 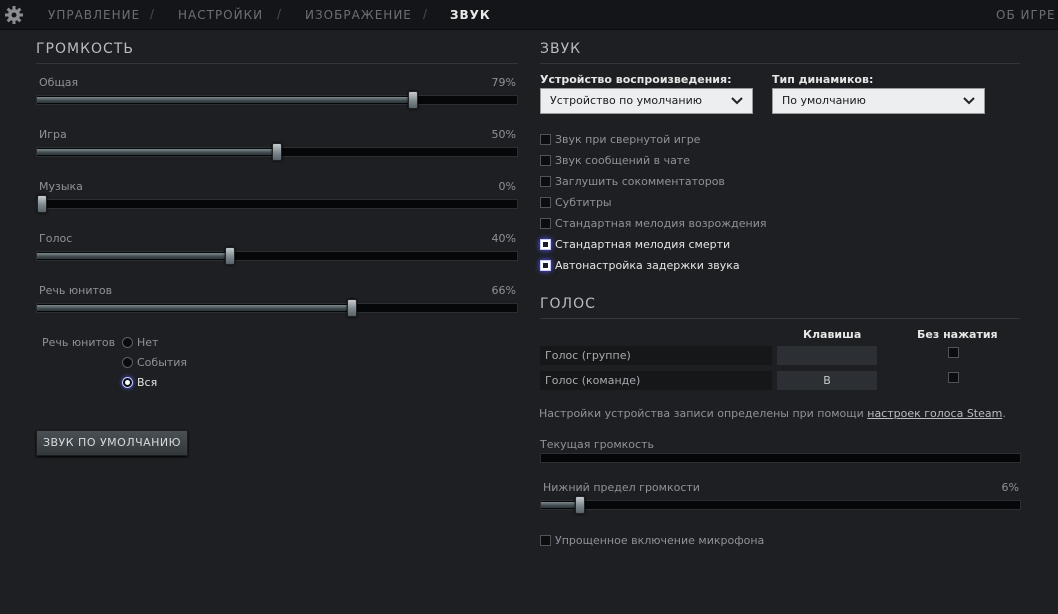 I want to click on radio-all-label: Вся, so click(x=147, y=382).